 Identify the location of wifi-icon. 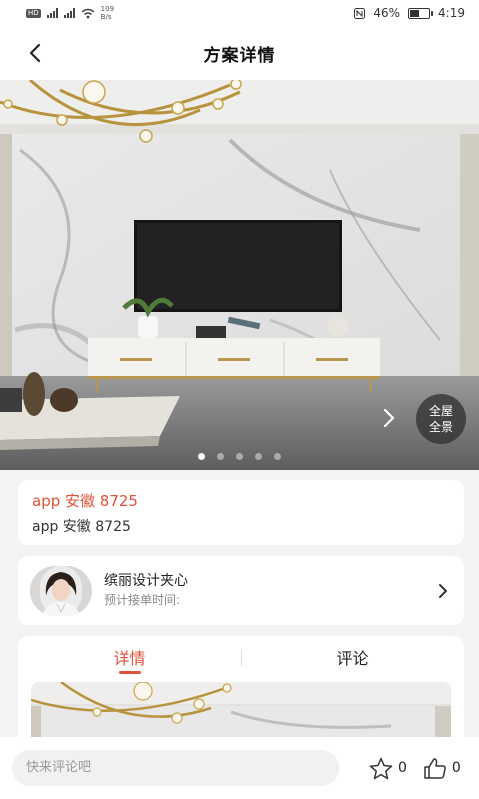
(88, 13).